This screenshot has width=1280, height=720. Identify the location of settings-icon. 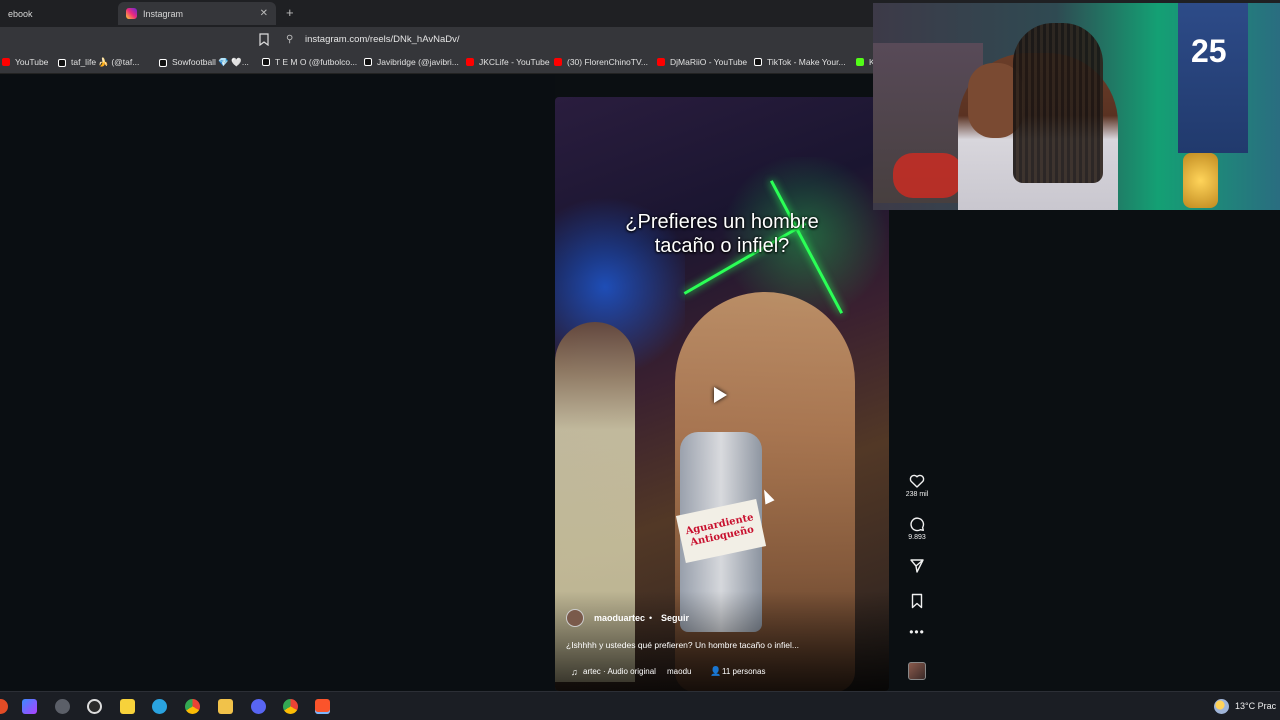
(62, 706).